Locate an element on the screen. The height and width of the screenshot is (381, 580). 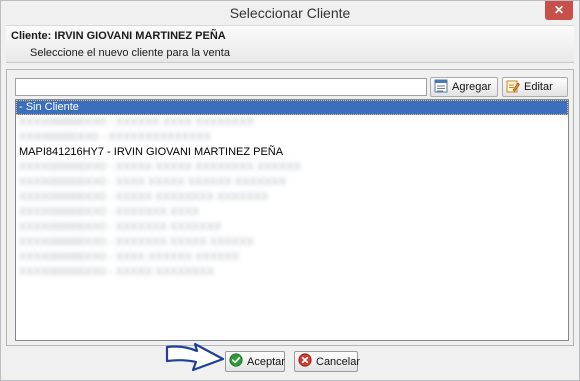
accept-button: Aceptar is located at coordinates (255, 361).